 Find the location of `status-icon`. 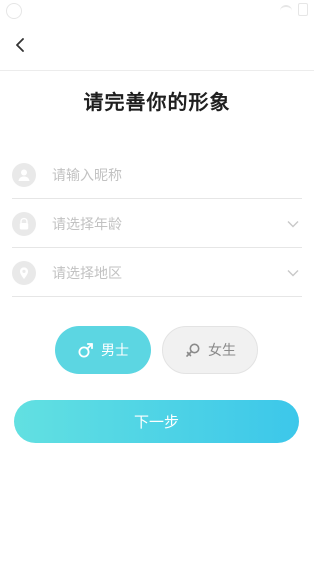

status-icon is located at coordinates (14, 11).